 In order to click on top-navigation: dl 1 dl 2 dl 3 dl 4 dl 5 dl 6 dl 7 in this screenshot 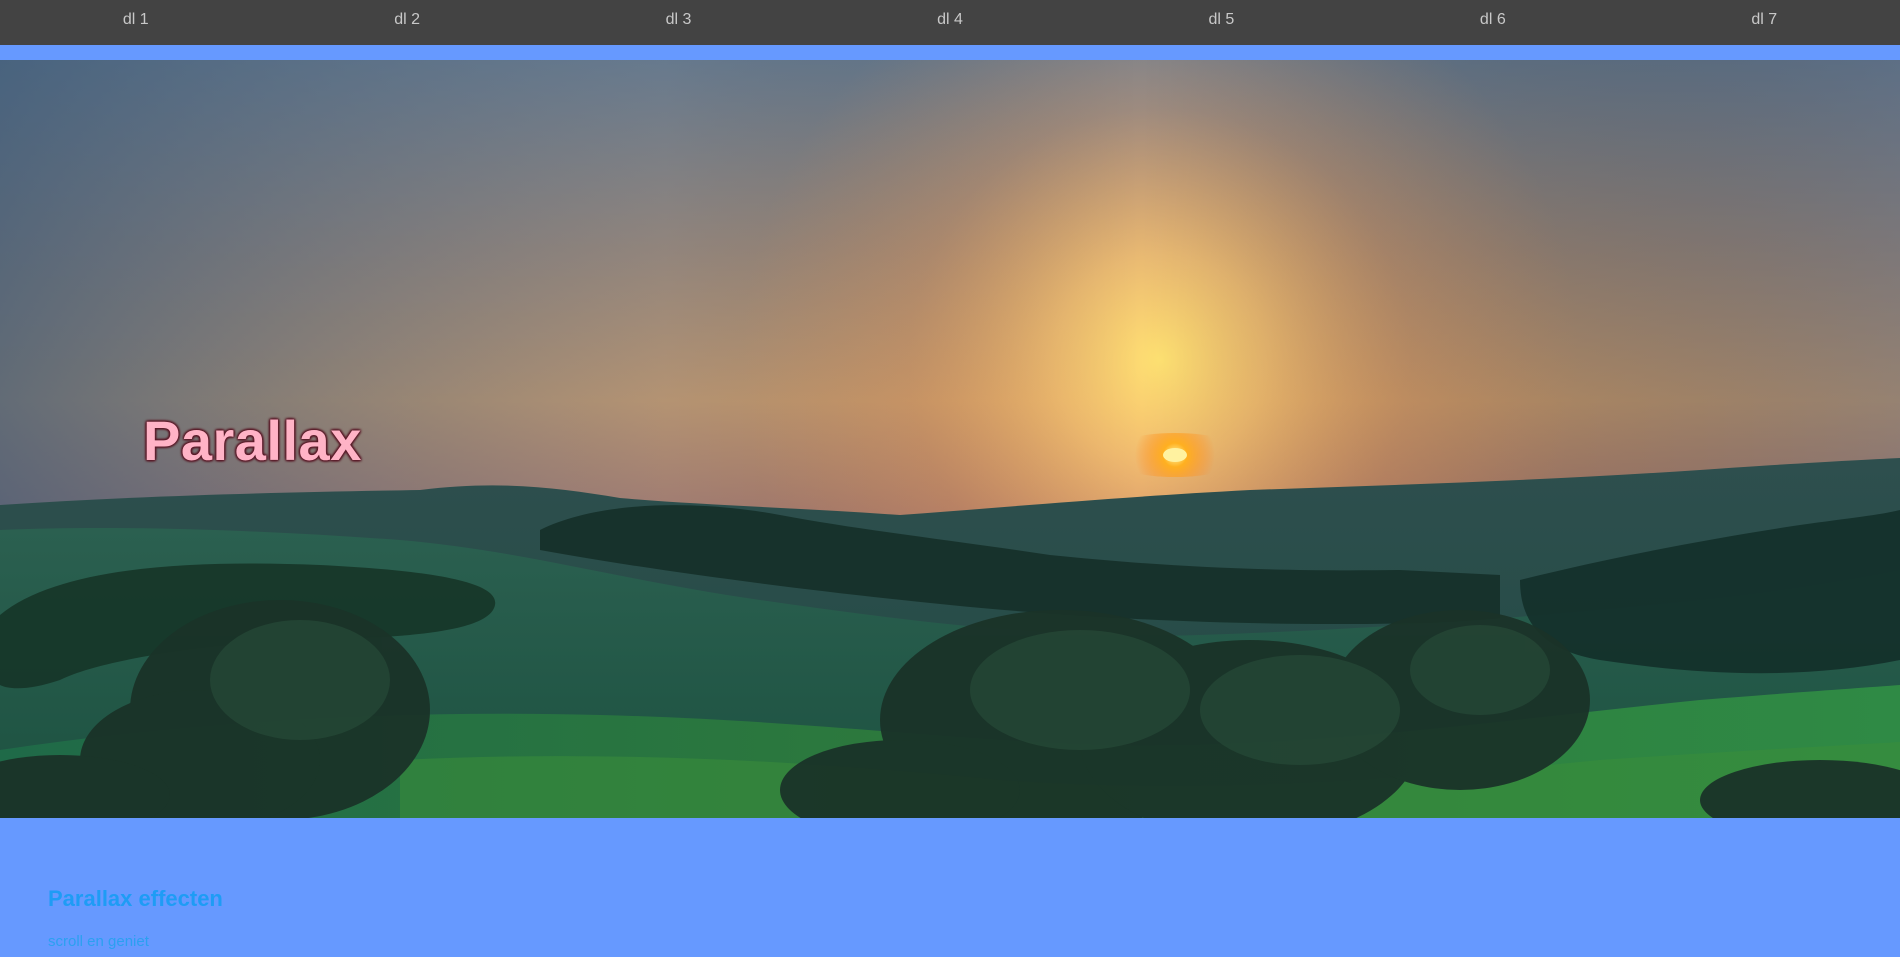, I will do `click(950, 22)`.